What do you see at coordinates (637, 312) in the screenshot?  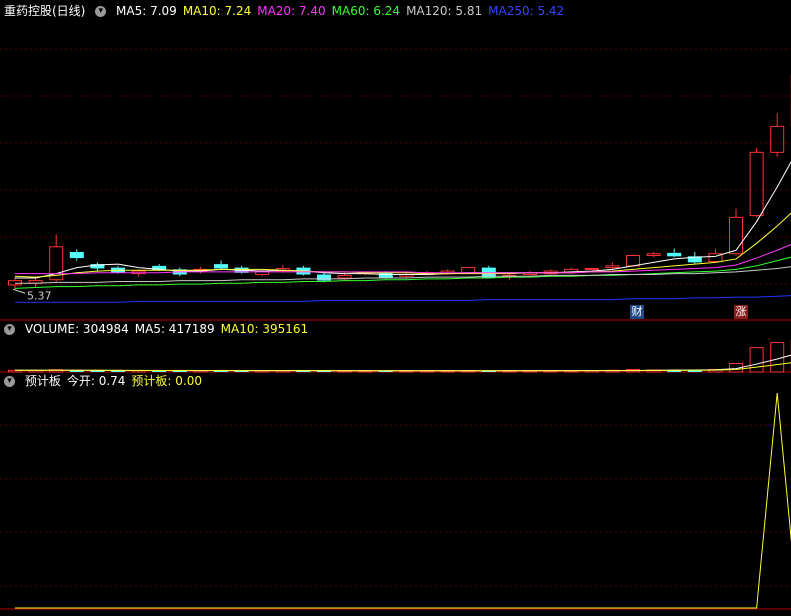 I see `finance-badge: 财` at bounding box center [637, 312].